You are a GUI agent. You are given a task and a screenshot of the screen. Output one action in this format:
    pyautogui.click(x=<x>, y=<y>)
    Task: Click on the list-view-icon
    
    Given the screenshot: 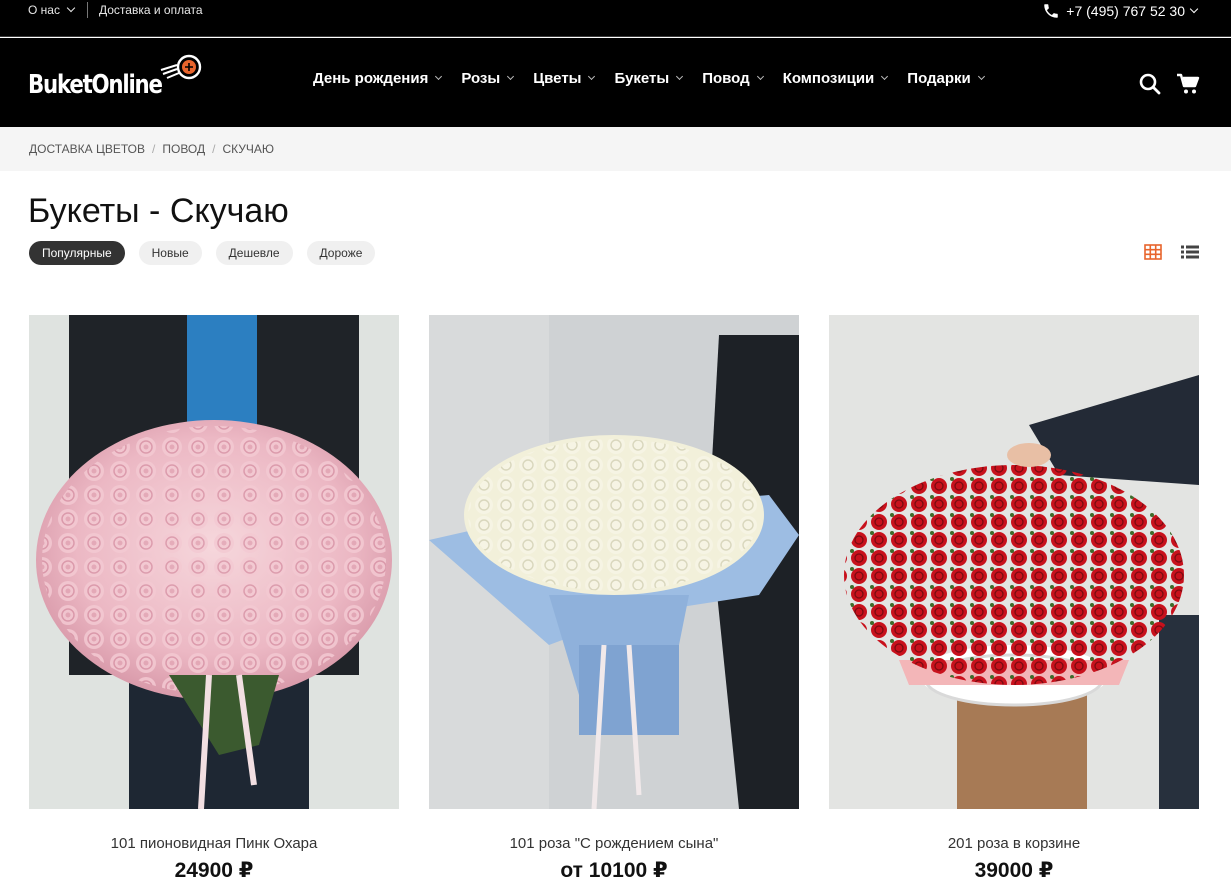 What is the action you would take?
    pyautogui.click(x=1190, y=252)
    